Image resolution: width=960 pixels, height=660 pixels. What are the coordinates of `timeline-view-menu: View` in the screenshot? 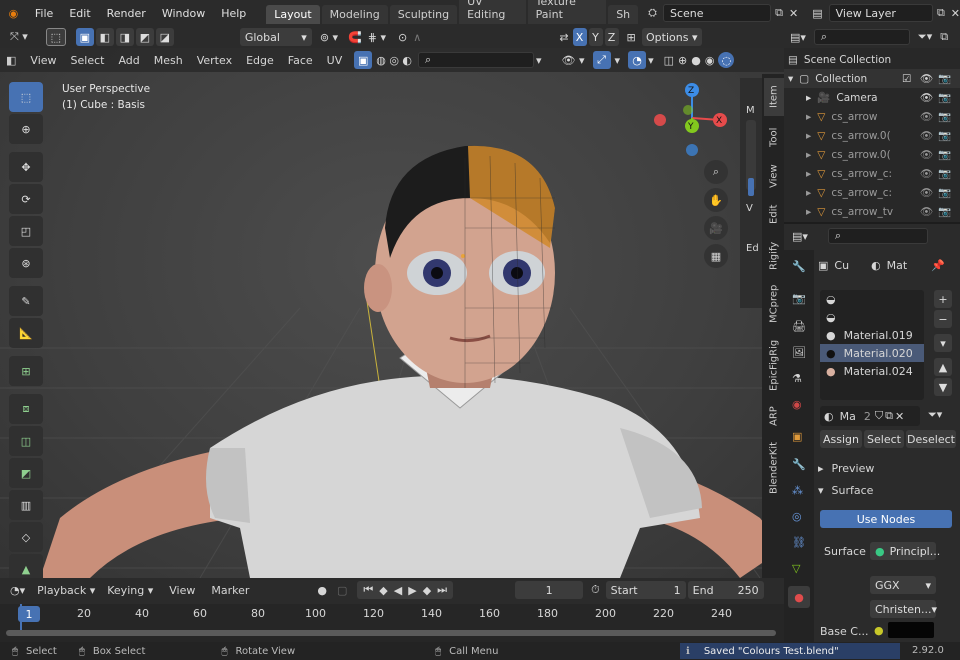 It's located at (182, 590).